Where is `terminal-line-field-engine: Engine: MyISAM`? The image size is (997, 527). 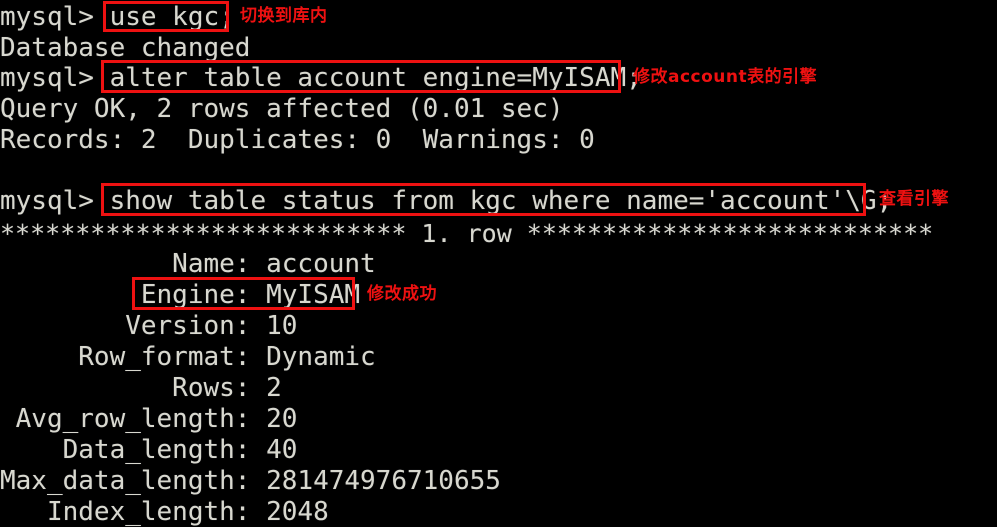 terminal-line-field-engine: Engine: MyISAM is located at coordinates (180, 295).